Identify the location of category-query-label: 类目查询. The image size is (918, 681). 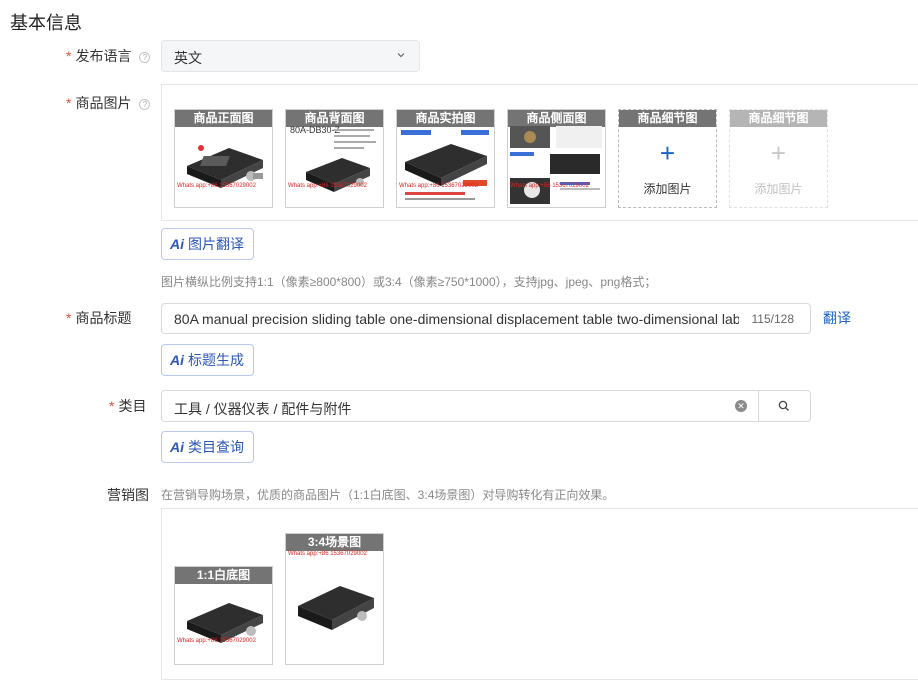
(216, 447).